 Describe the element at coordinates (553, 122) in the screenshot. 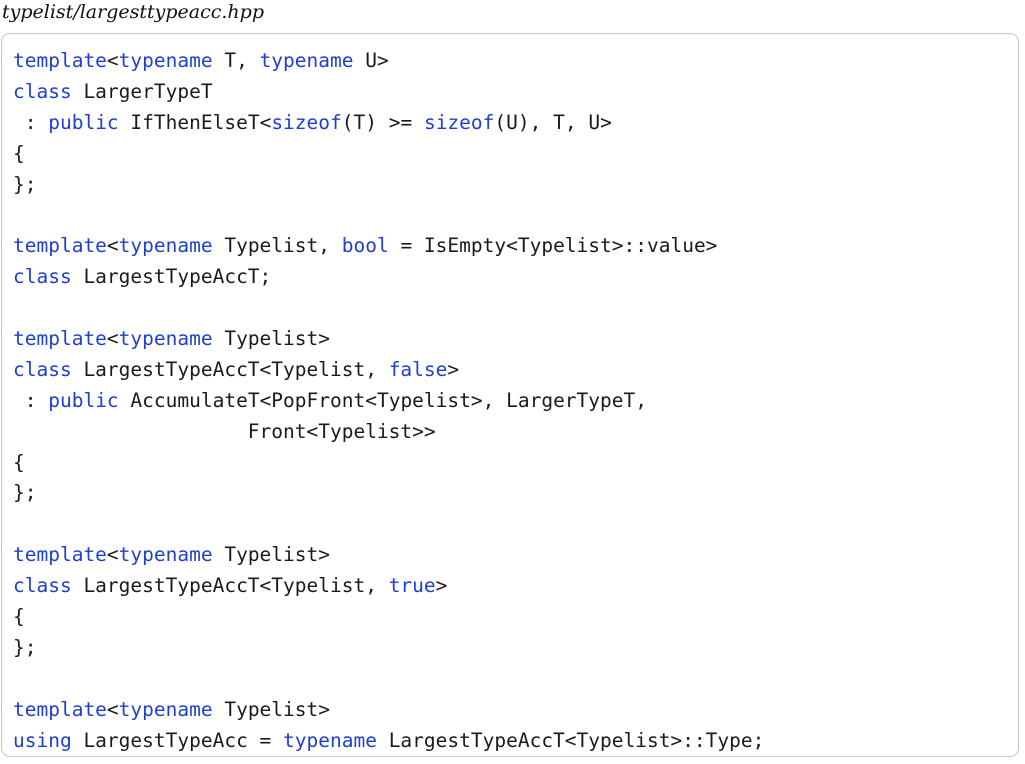

I see `code-text: (U), T, U>` at that location.